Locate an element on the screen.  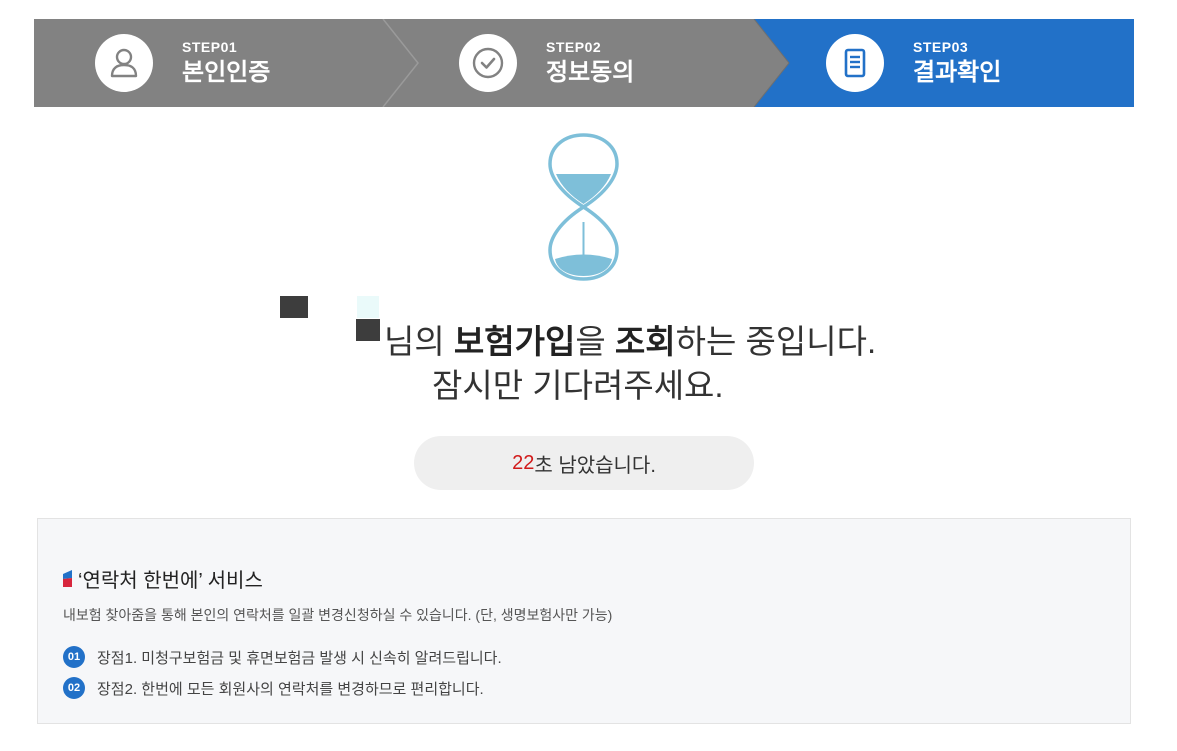
status-message-line2: 잠시만 기다려주세요. is located at coordinates (578, 385).